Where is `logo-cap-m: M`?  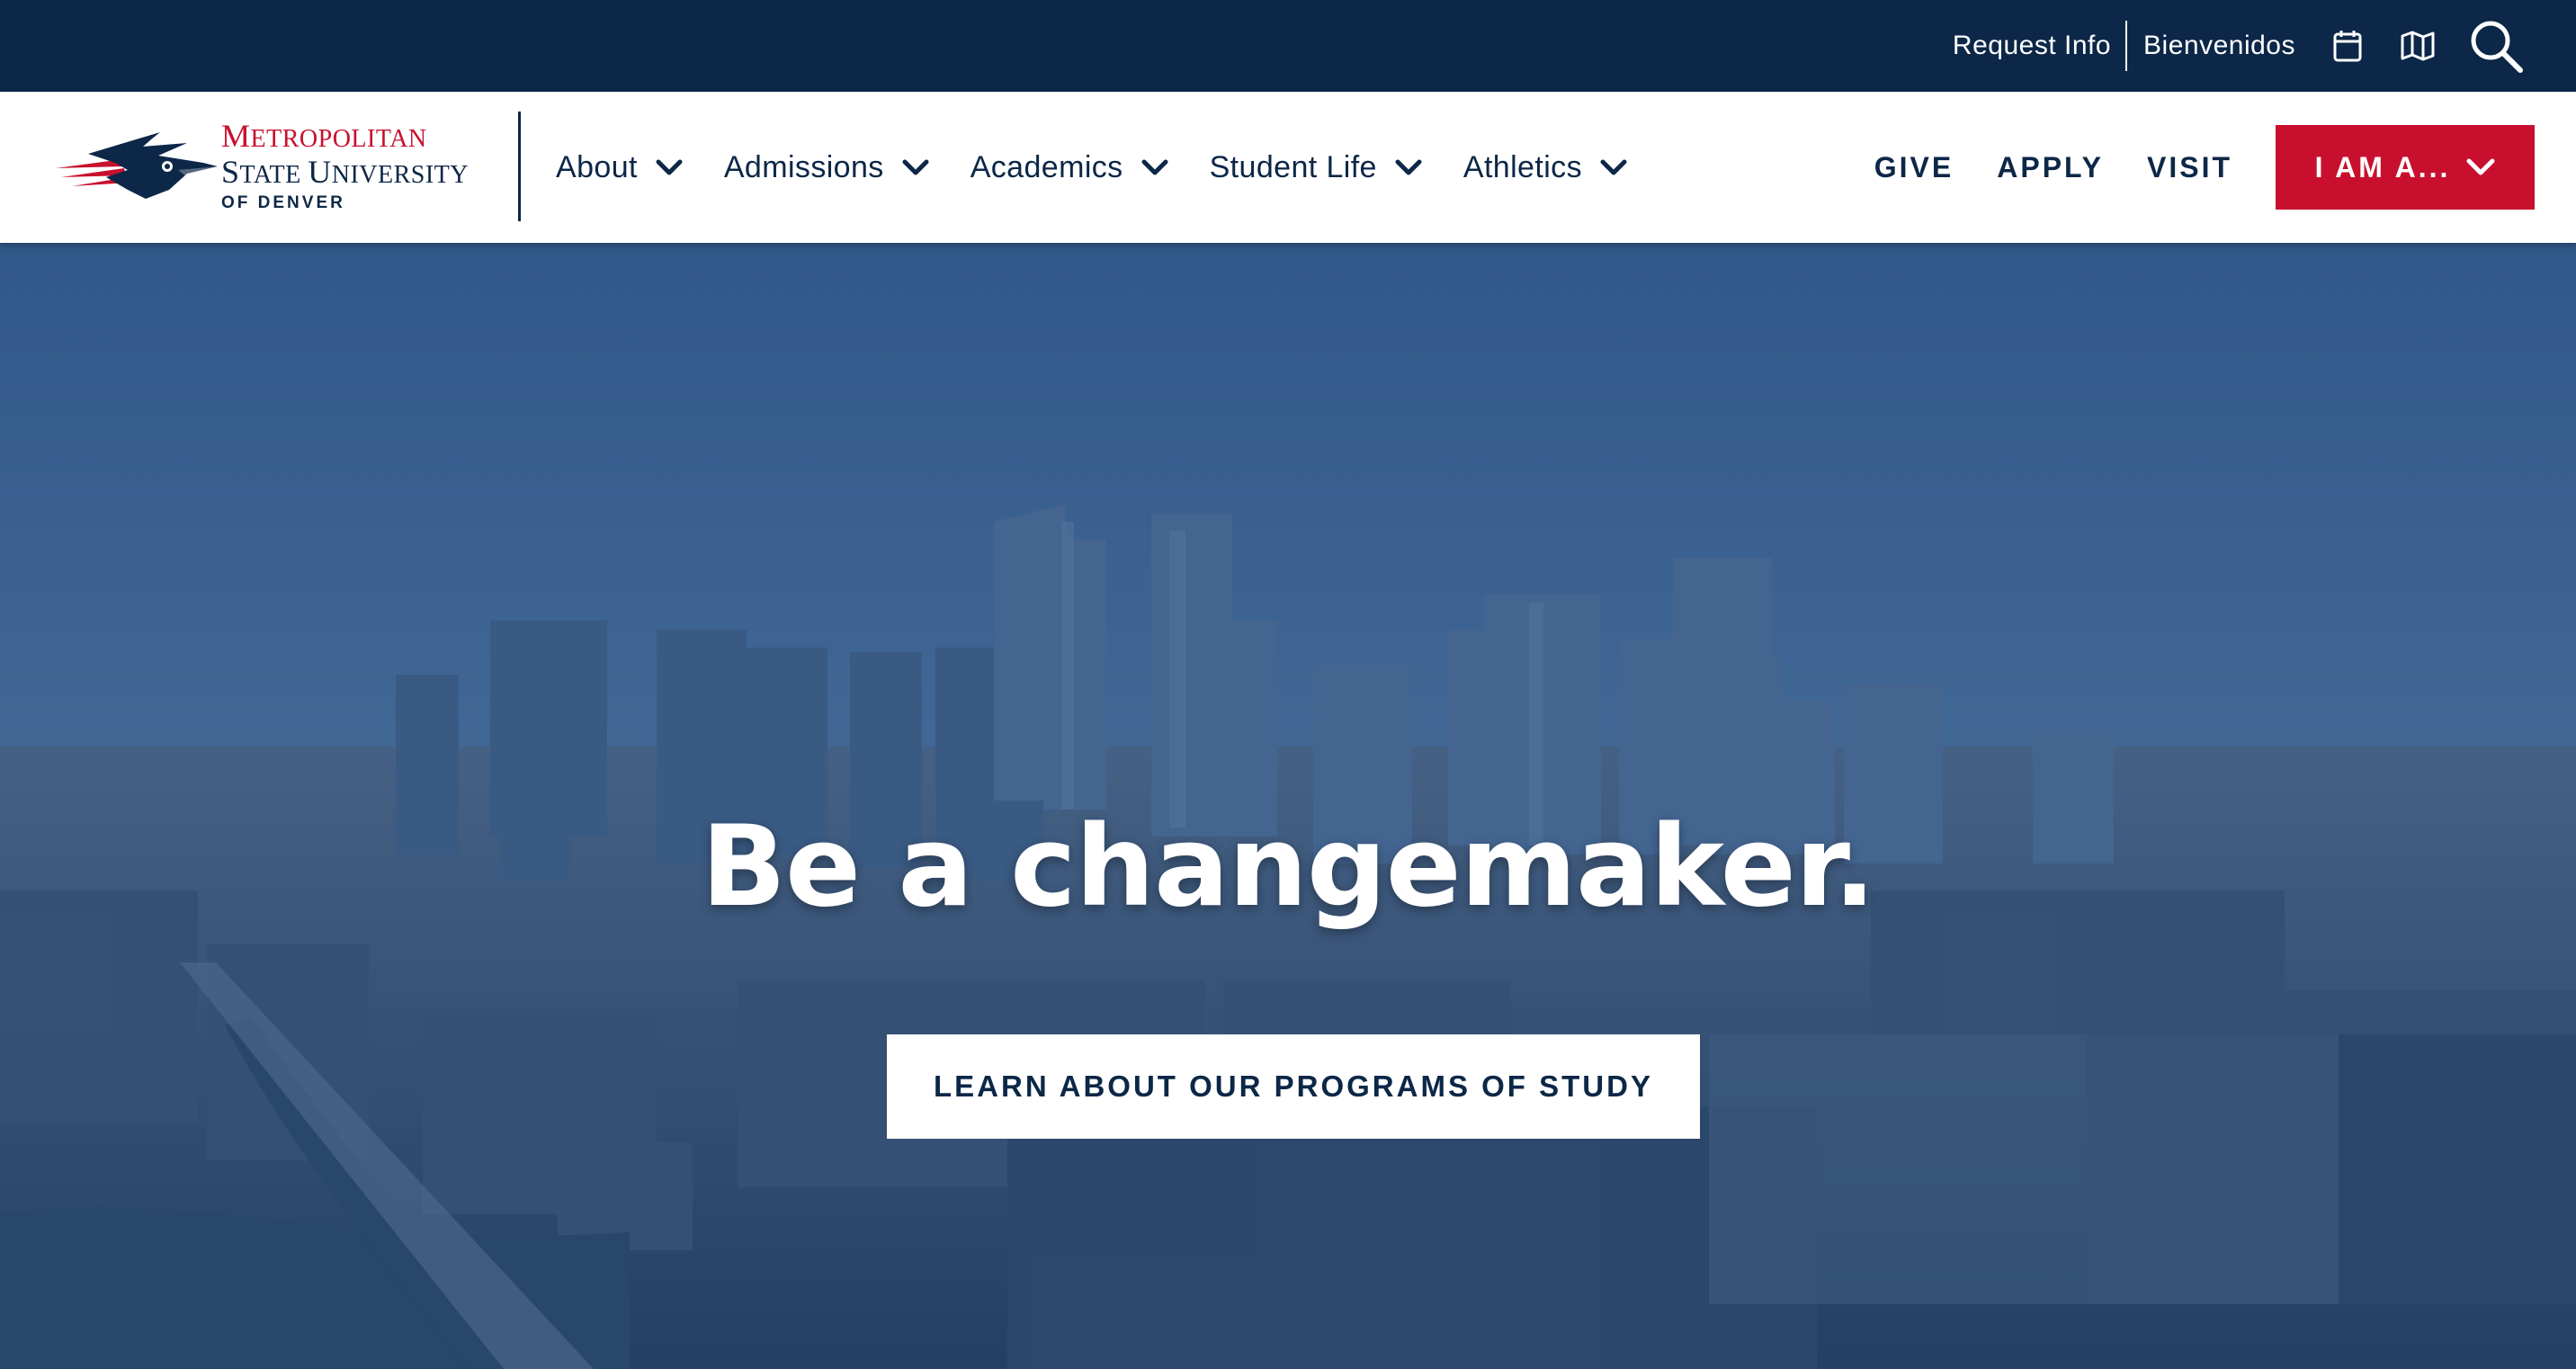
logo-cap-m: M is located at coordinates (236, 136).